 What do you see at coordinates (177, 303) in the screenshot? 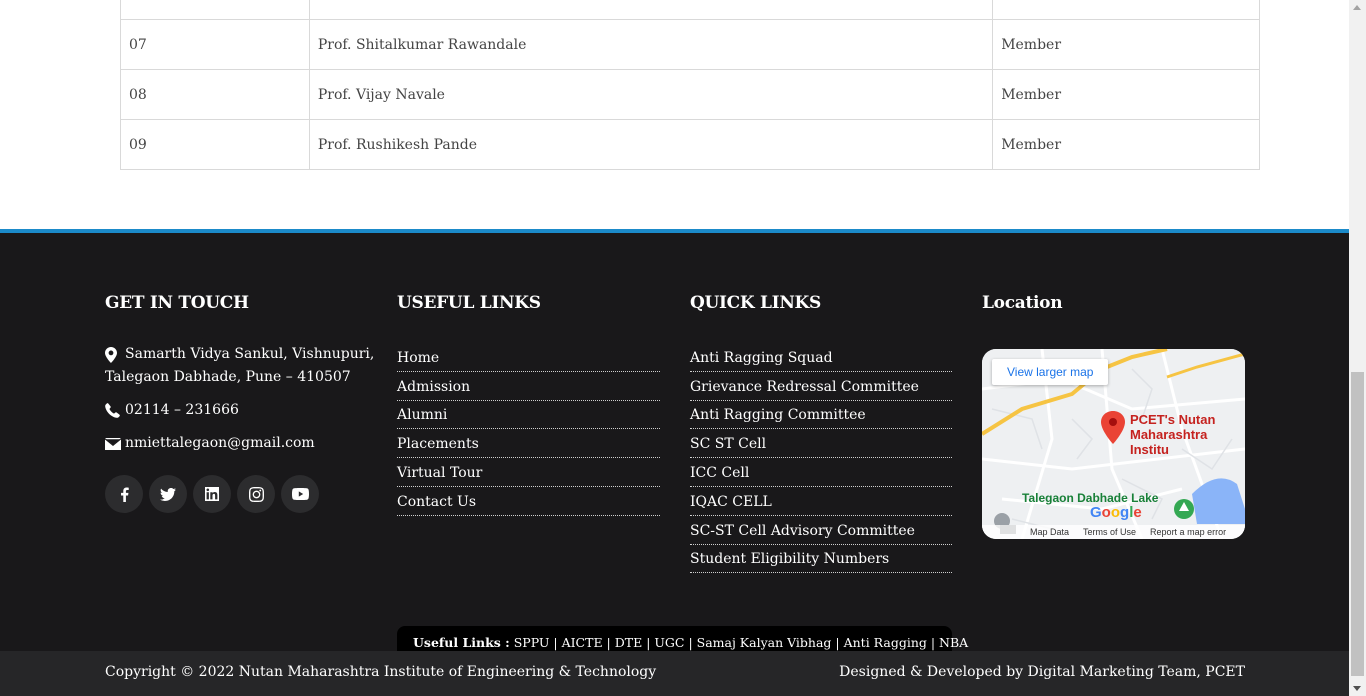
I see `get-in-touch-heading: GET IN TOUCH` at bounding box center [177, 303].